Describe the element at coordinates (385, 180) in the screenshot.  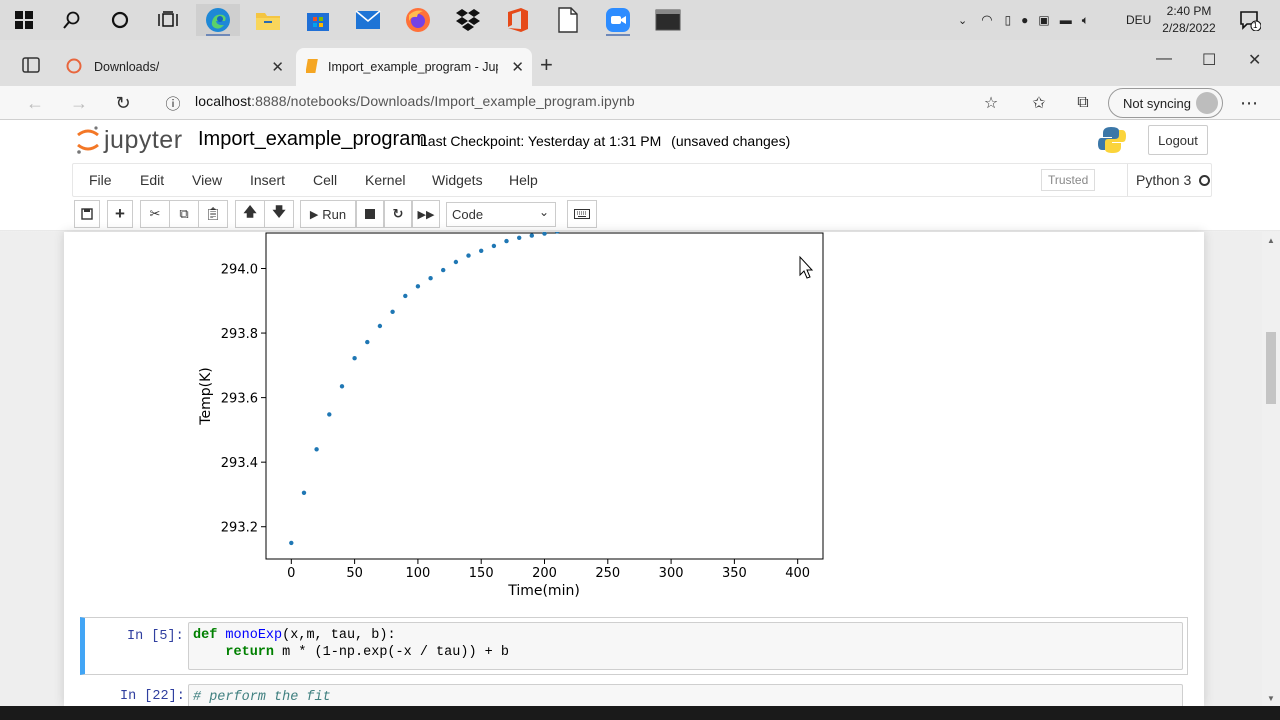
I see `menu-kernel: Kernel` at that location.